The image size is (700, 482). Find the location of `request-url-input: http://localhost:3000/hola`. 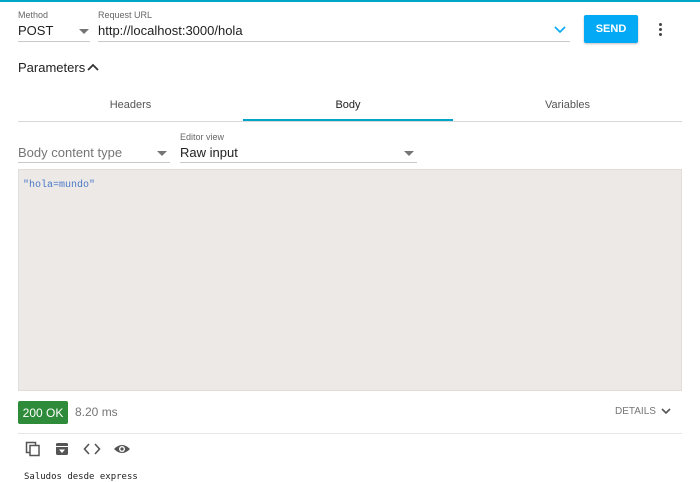

request-url-input: http://localhost:3000/hola is located at coordinates (170, 30).